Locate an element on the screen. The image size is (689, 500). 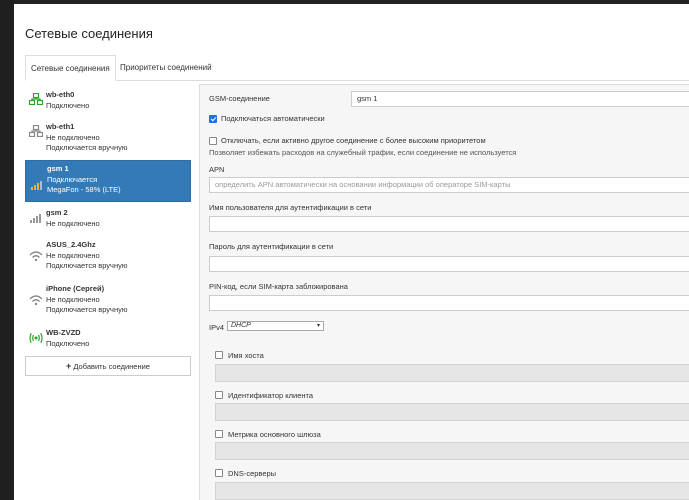
connection-name: wb-eth0 is located at coordinates (60, 94).